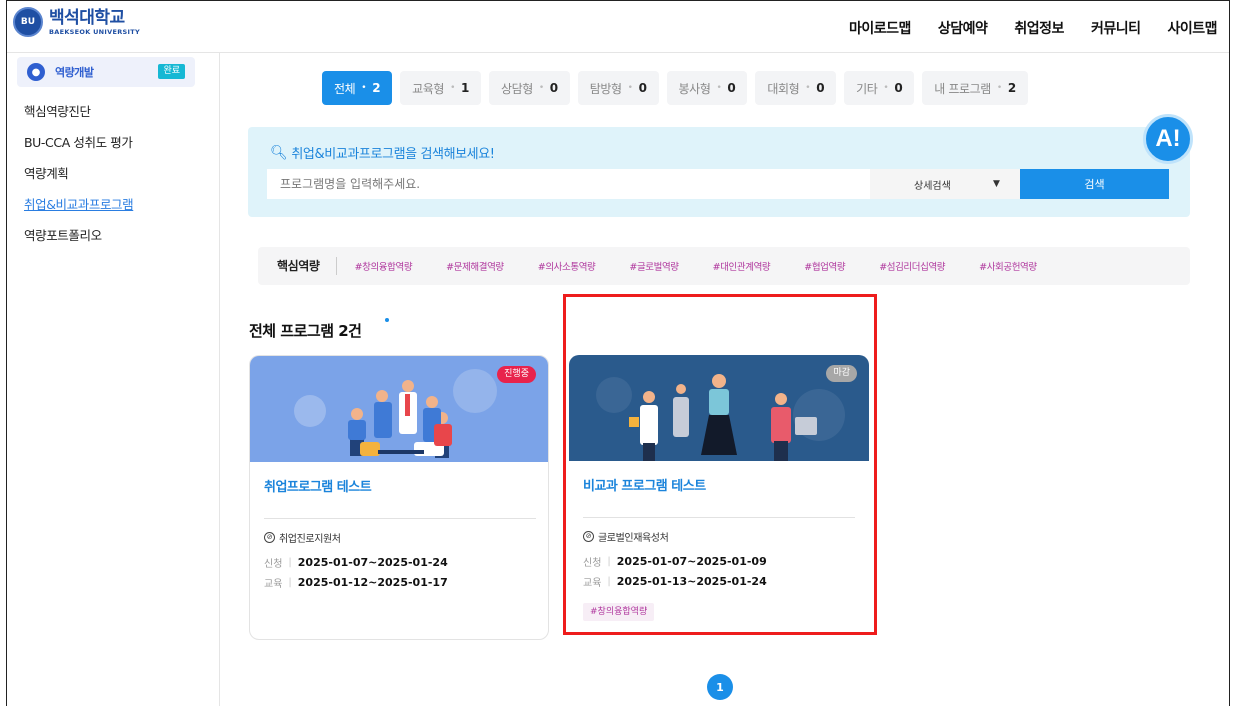 This screenshot has height=706, width=1237. I want to click on university-logo: BU 백석대학교 BAEKSEOK UNIVERSITY, so click(76, 22).